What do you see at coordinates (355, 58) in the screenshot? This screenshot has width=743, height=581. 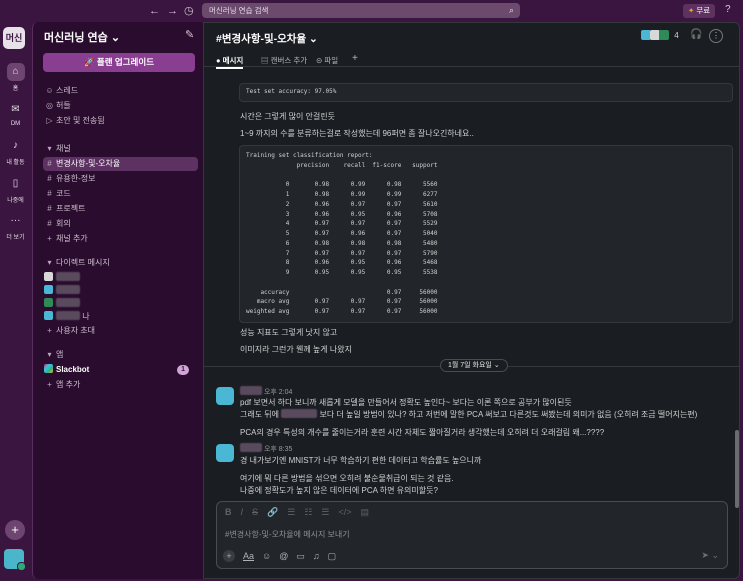 I see `add-tab-button: +` at bounding box center [355, 58].